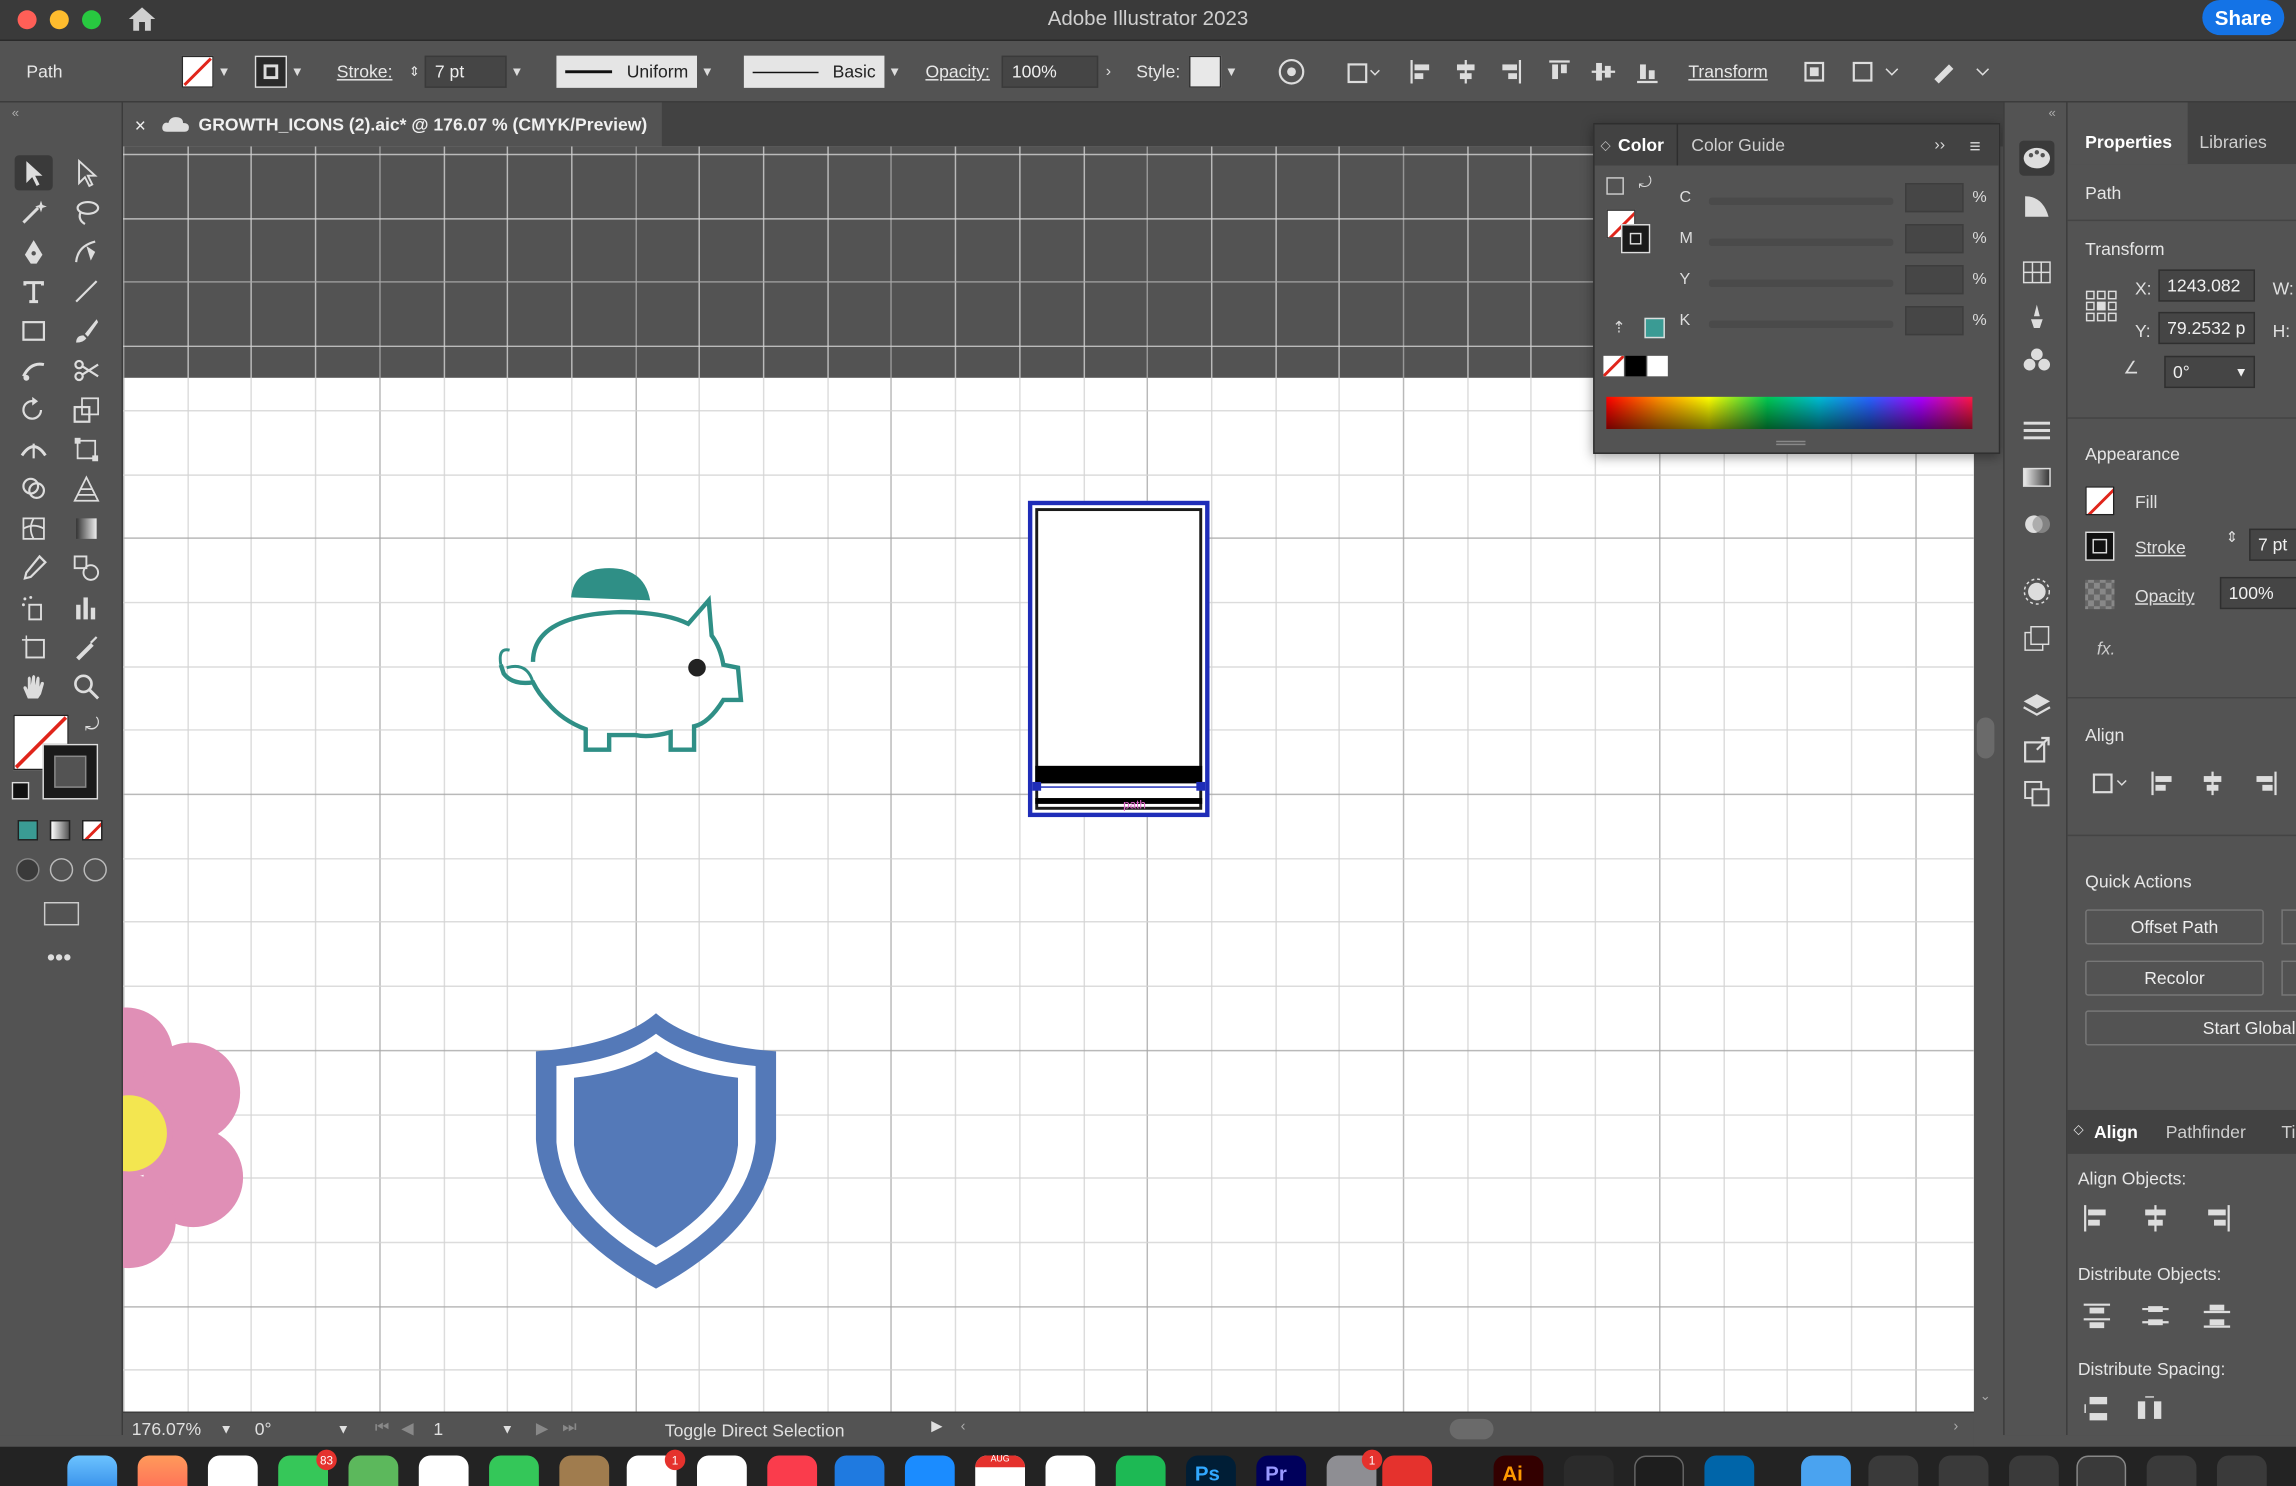 The height and width of the screenshot is (1486, 2296). I want to click on default-fill-stroke-icon, so click(20, 790).